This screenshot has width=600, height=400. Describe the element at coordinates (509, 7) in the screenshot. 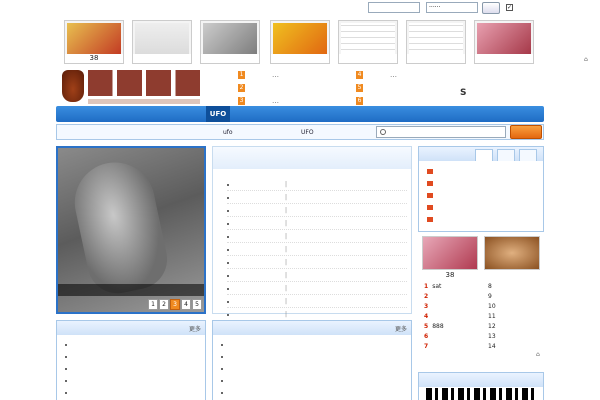

I see `remember-checkbox: ✓` at that location.